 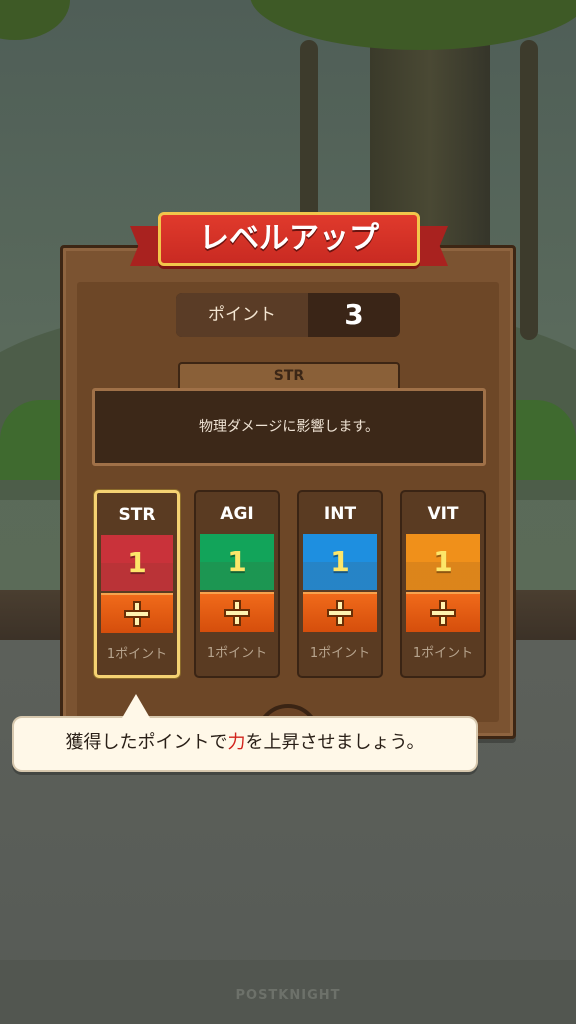 I want to click on tutorial-text-before: 獲得したポイントで, so click(x=146, y=742).